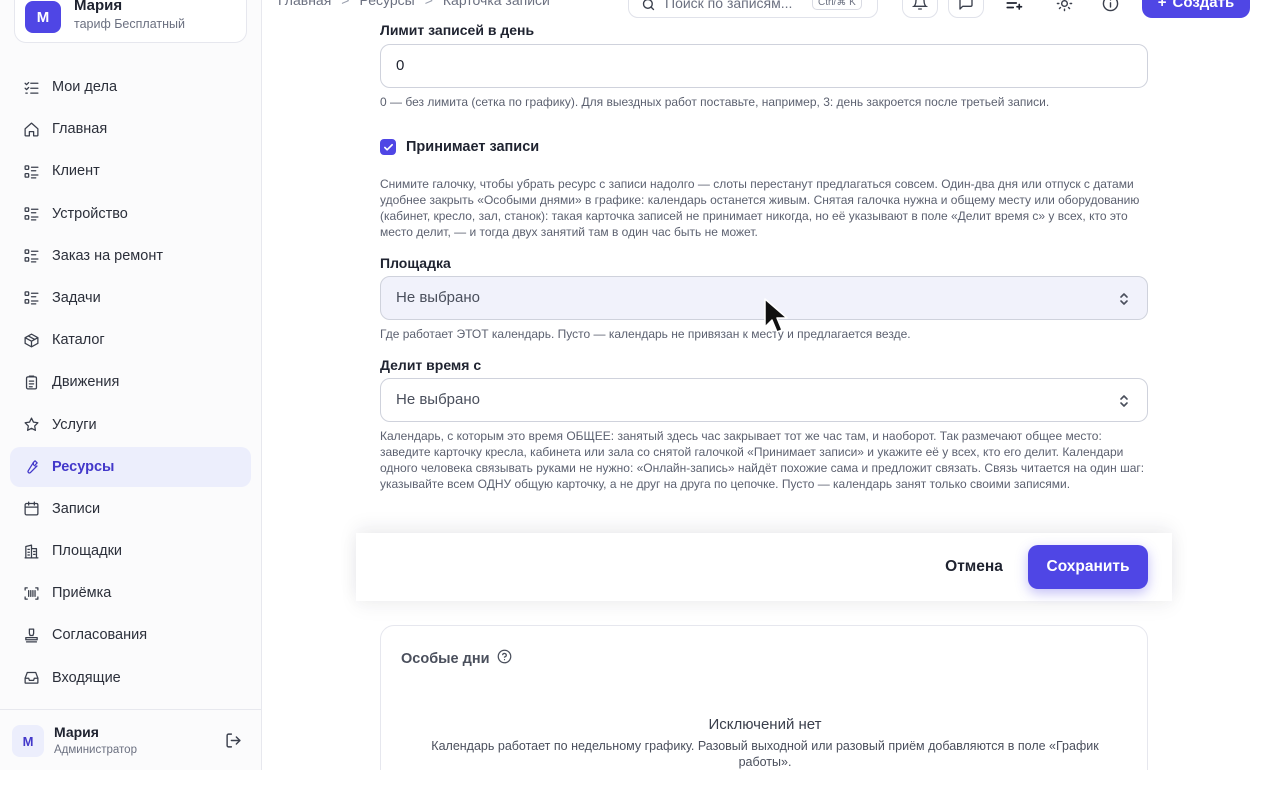 The width and height of the screenshot is (1280, 800). Describe the element at coordinates (966, 9) in the screenshot. I see `chat-button` at that location.